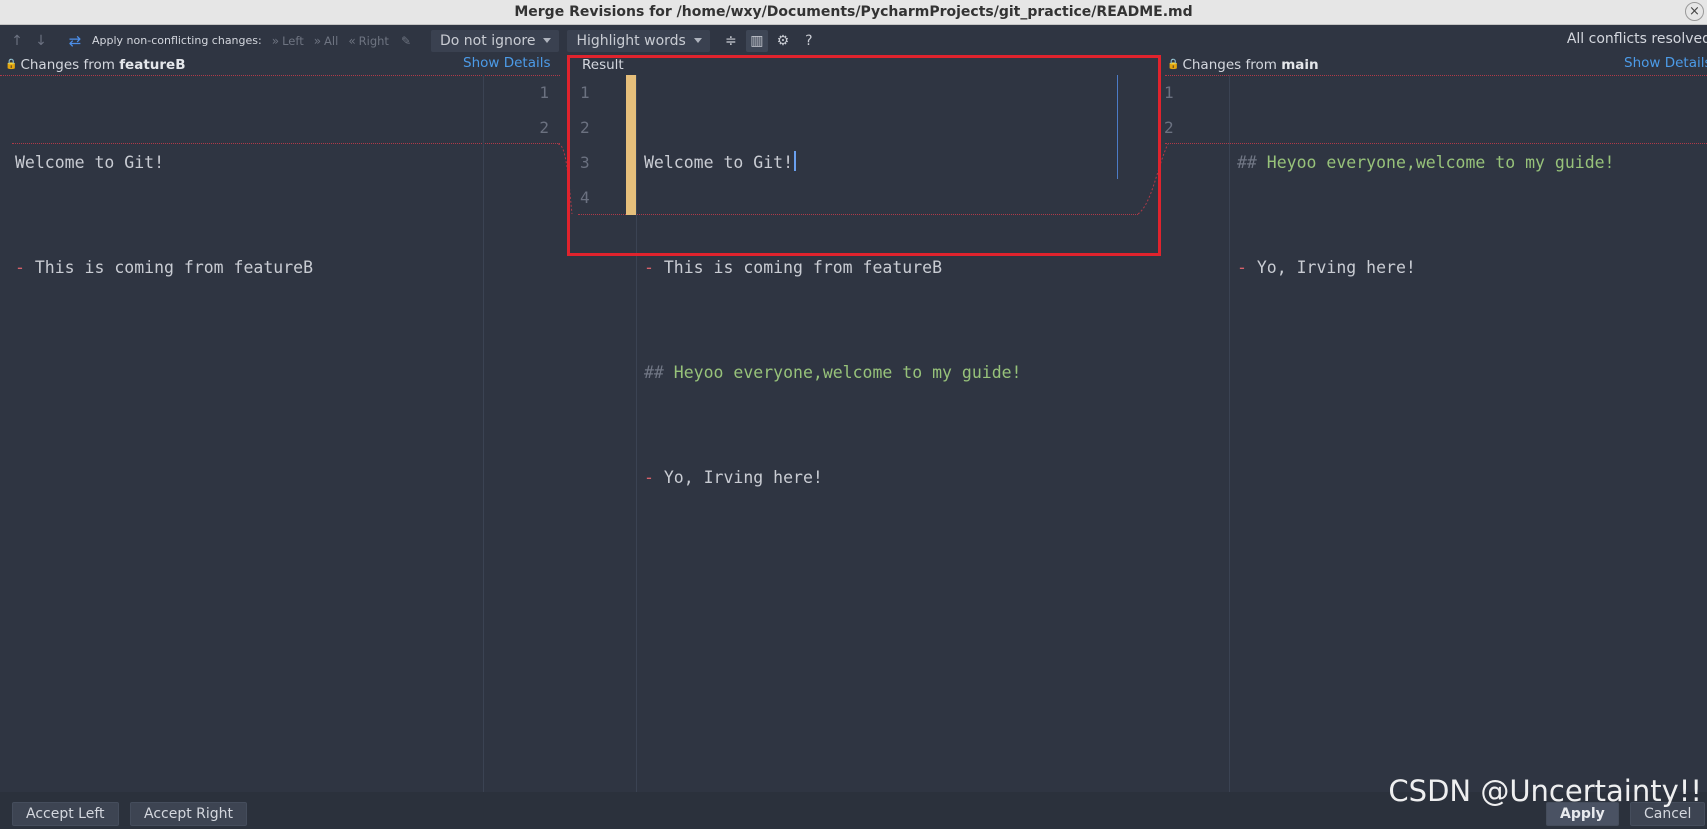  Describe the element at coordinates (288, 41) in the screenshot. I see `apply-left-button: » Left` at that location.